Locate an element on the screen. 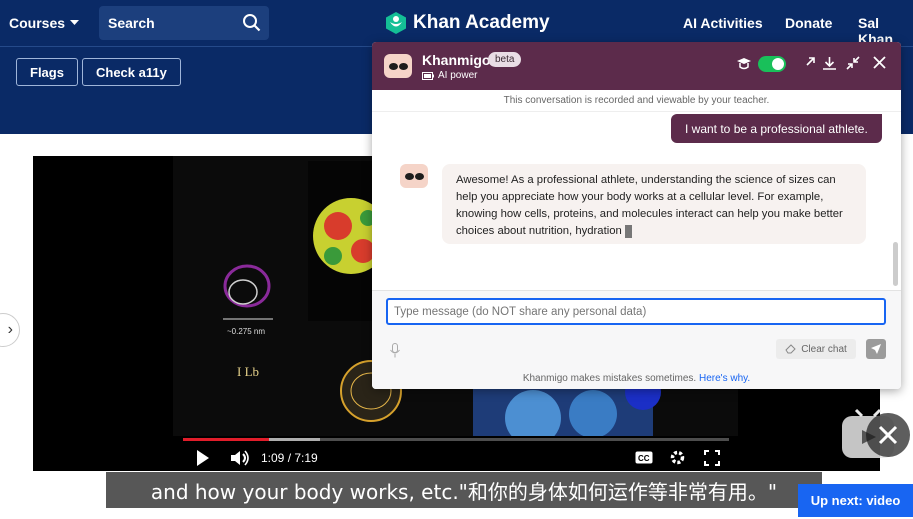  user-message: I want to be a professional athlete. is located at coordinates (776, 128).